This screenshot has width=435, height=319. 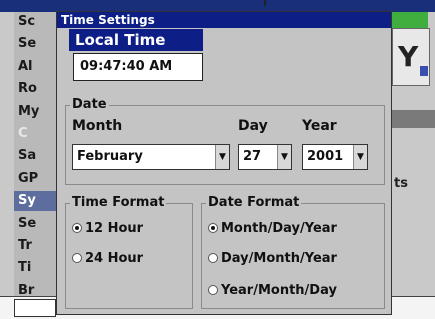 I want to click on date-format-option: Year/Month/Day, so click(x=272, y=291).